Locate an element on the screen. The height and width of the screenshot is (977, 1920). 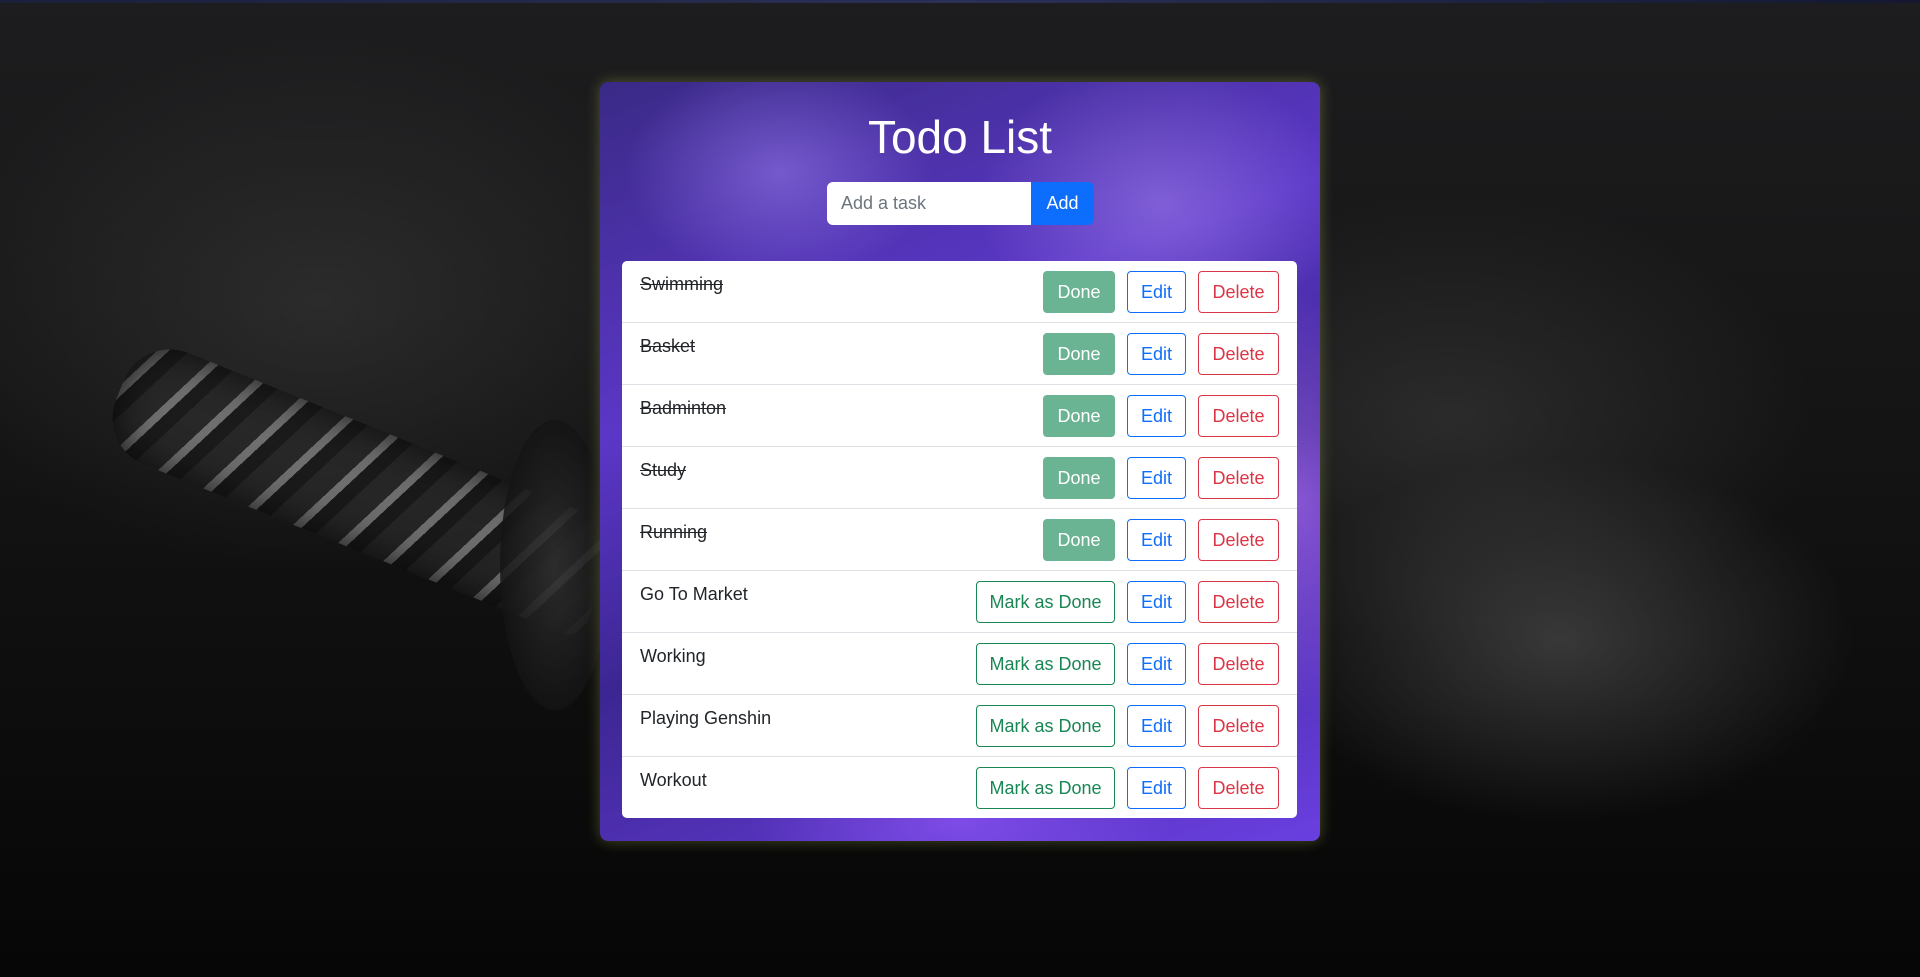
add-task-form: Add is located at coordinates (960, 203).